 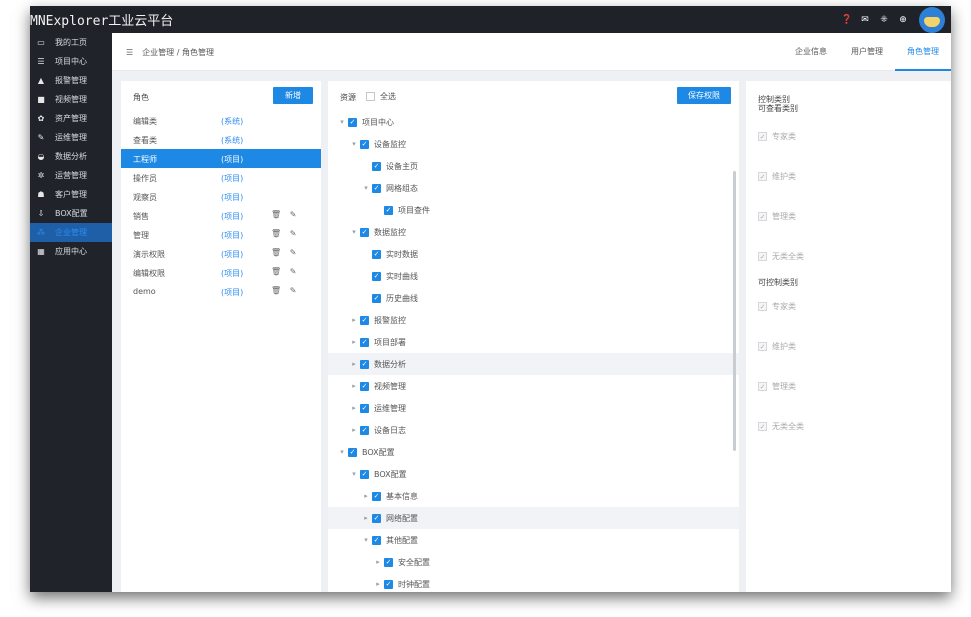 I want to click on add-role-button: 新增, so click(x=293, y=95).